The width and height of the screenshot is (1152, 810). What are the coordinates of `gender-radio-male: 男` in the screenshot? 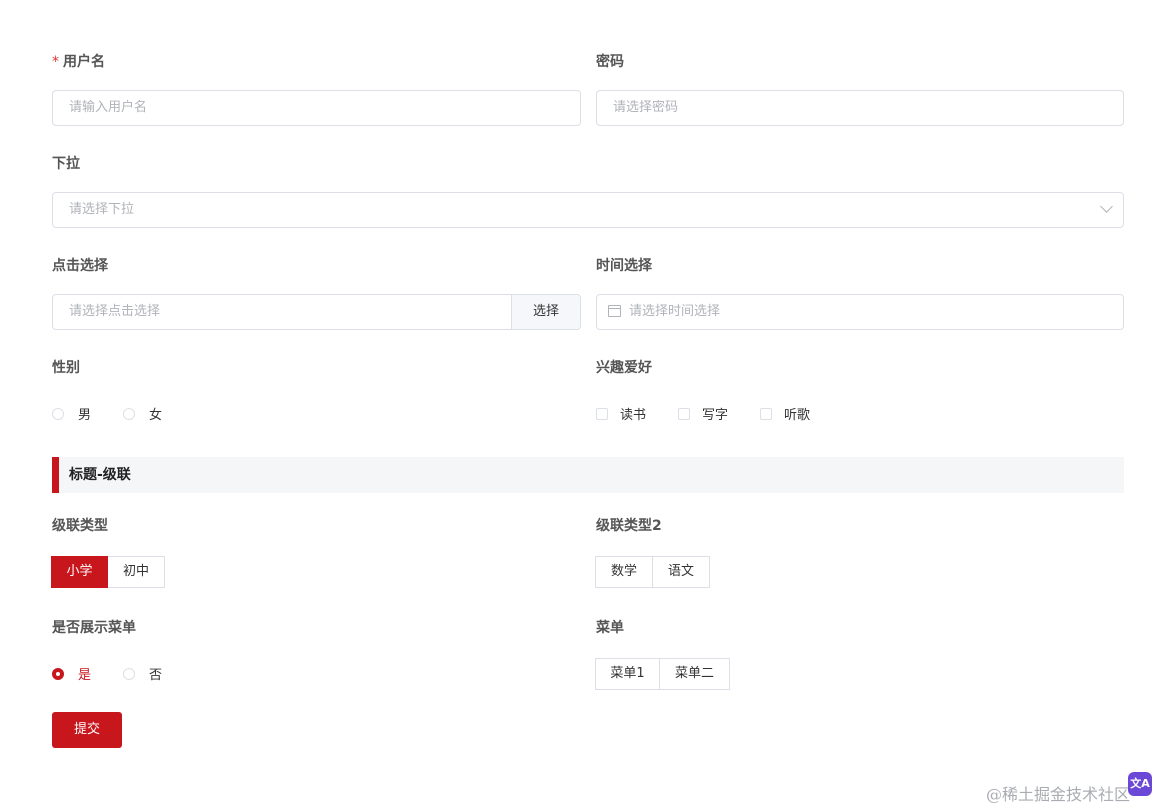 It's located at (71, 413).